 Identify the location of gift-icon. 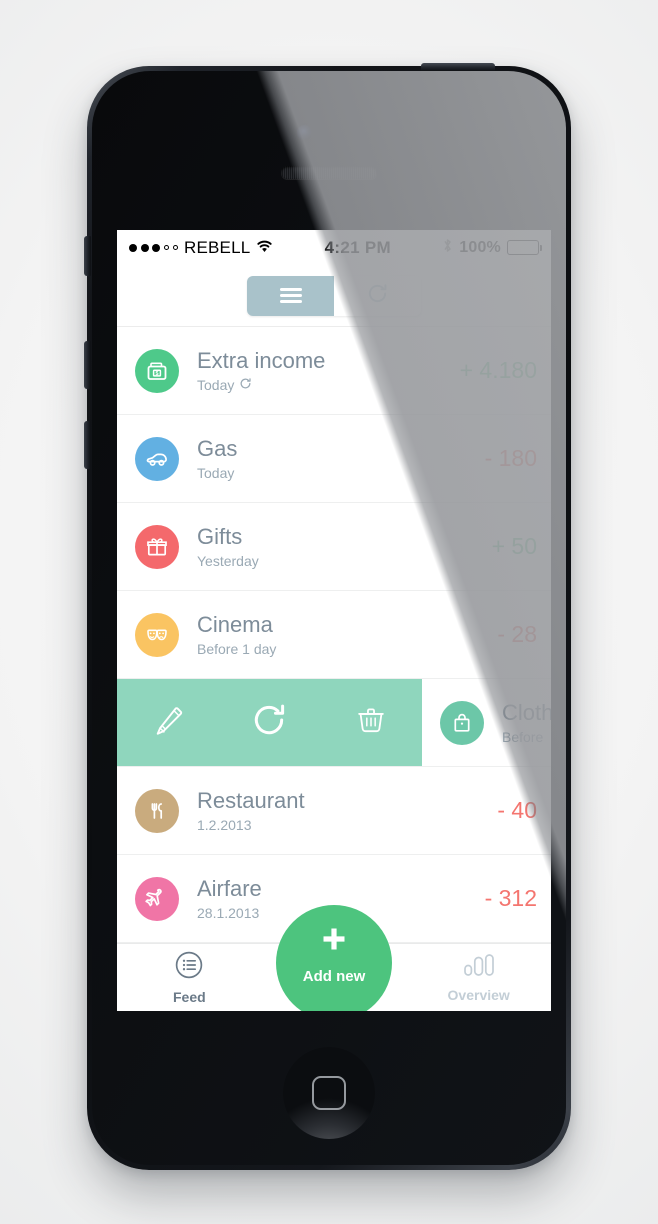
(157, 546).